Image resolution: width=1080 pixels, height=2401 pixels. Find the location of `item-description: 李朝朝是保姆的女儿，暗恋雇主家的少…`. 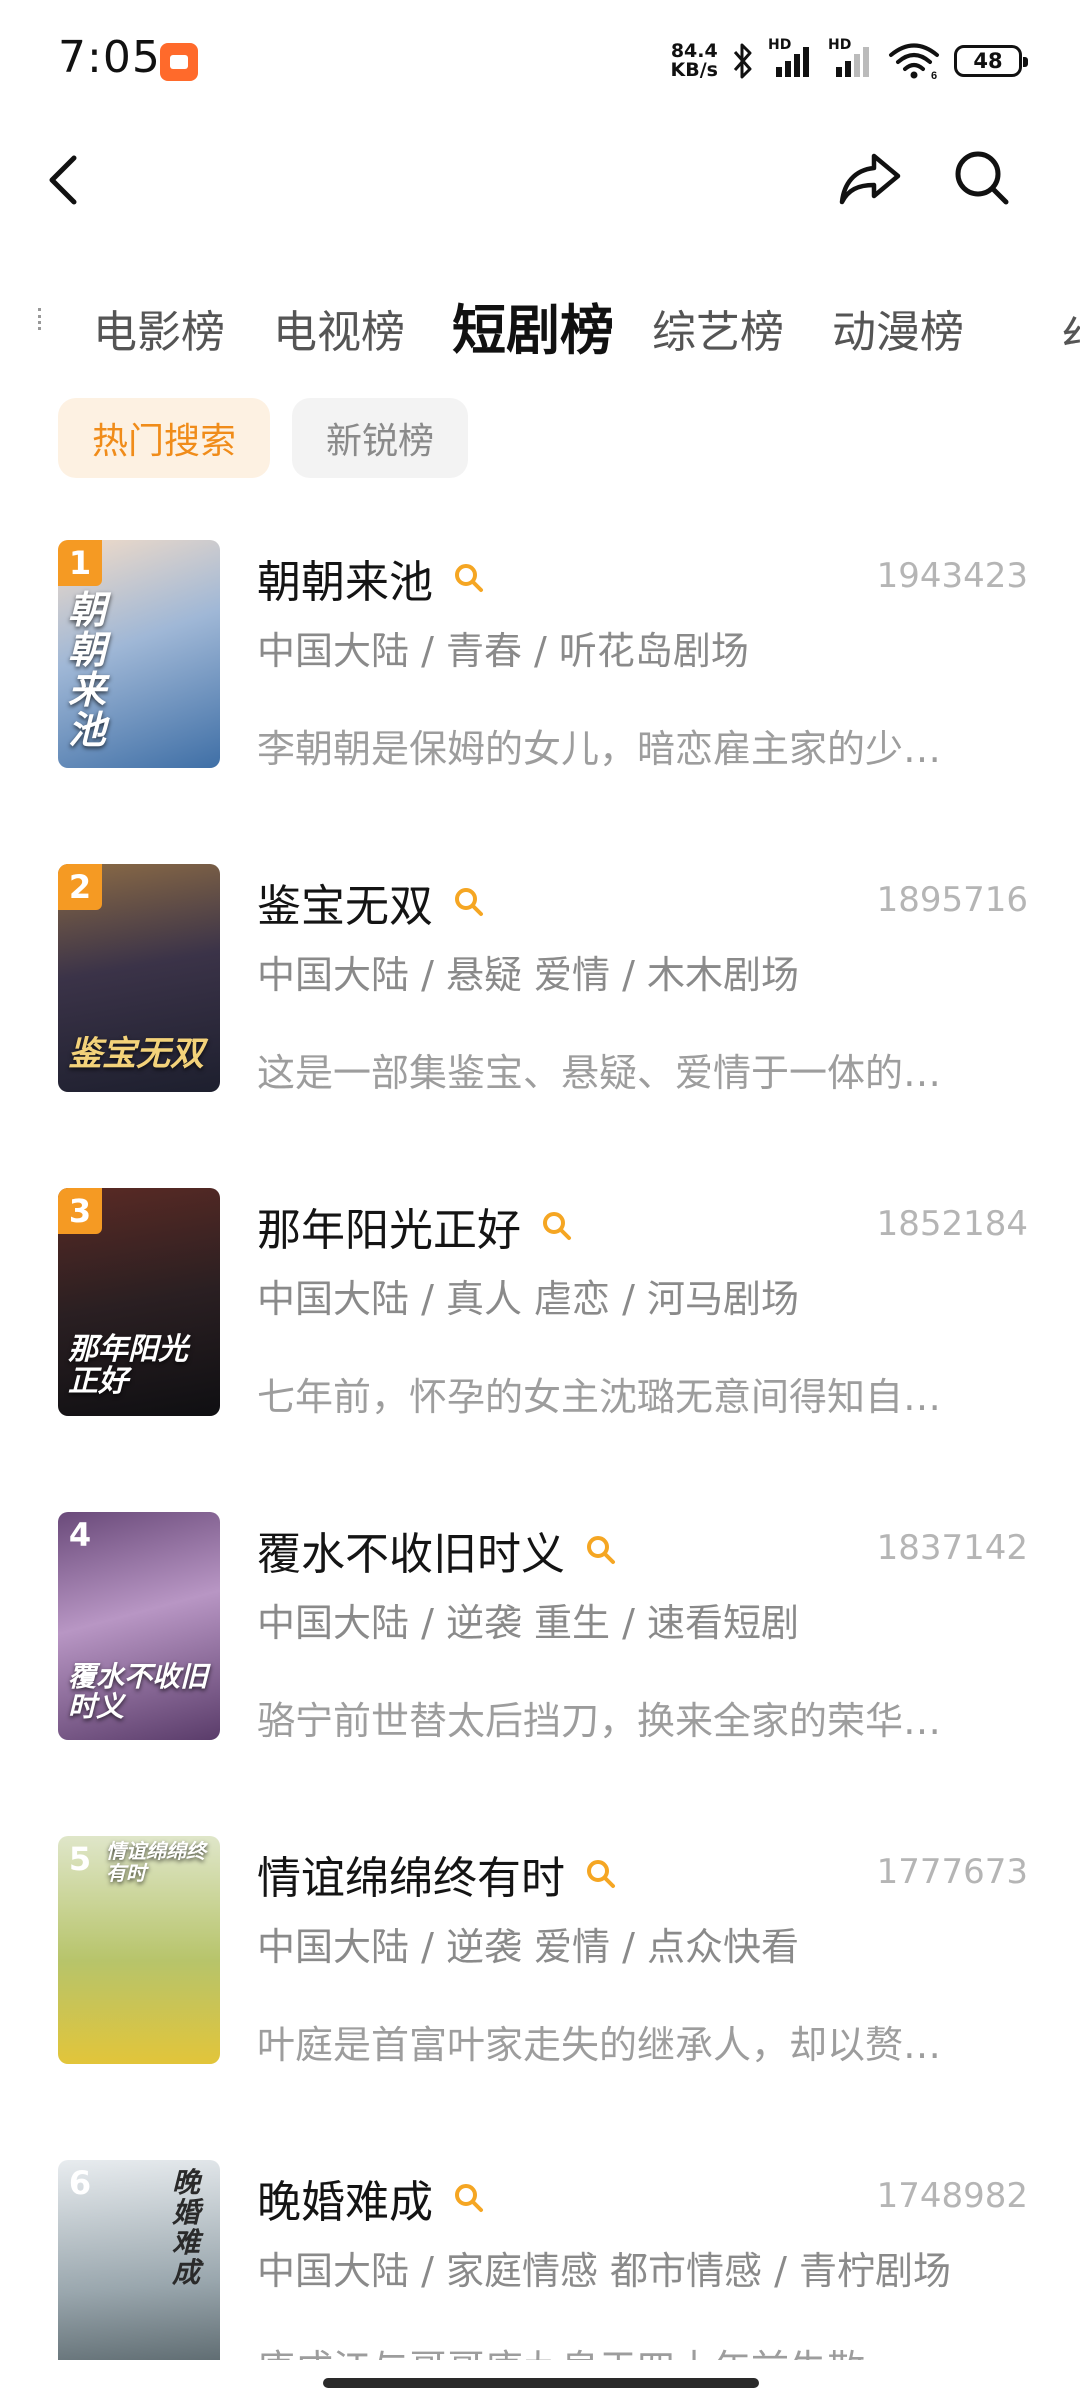

item-description: 李朝朝是保姆的女儿，暗恋雇主家的少… is located at coordinates (599, 749).